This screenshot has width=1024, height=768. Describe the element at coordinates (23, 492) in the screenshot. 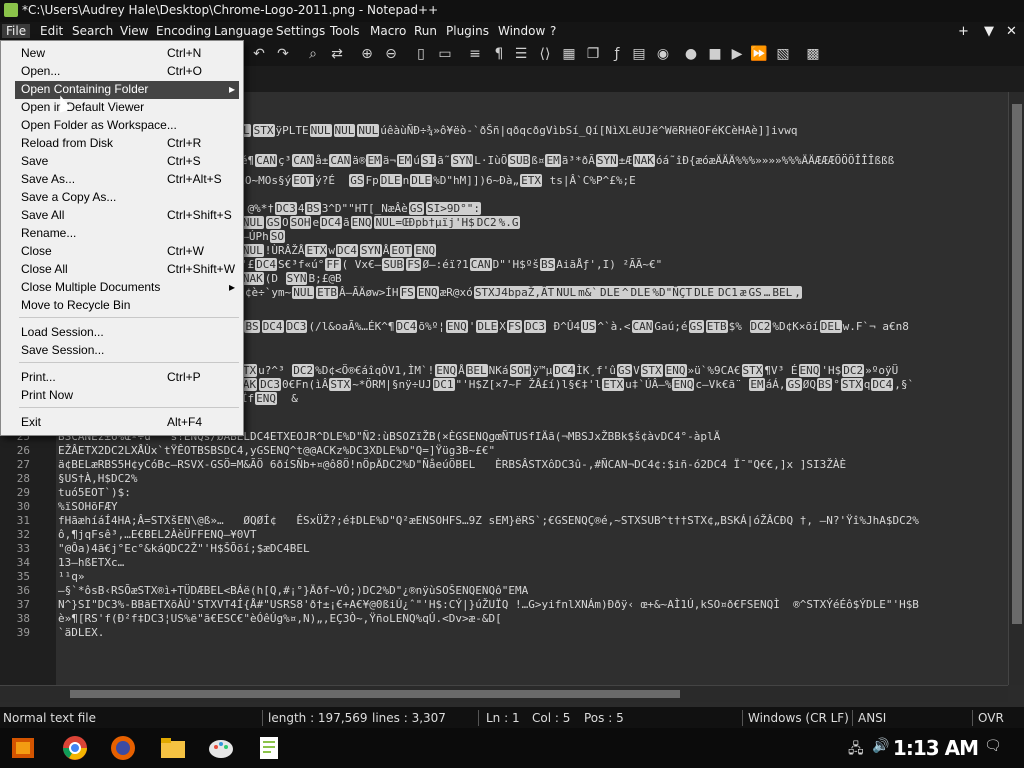

I see `line-number: 29` at that location.